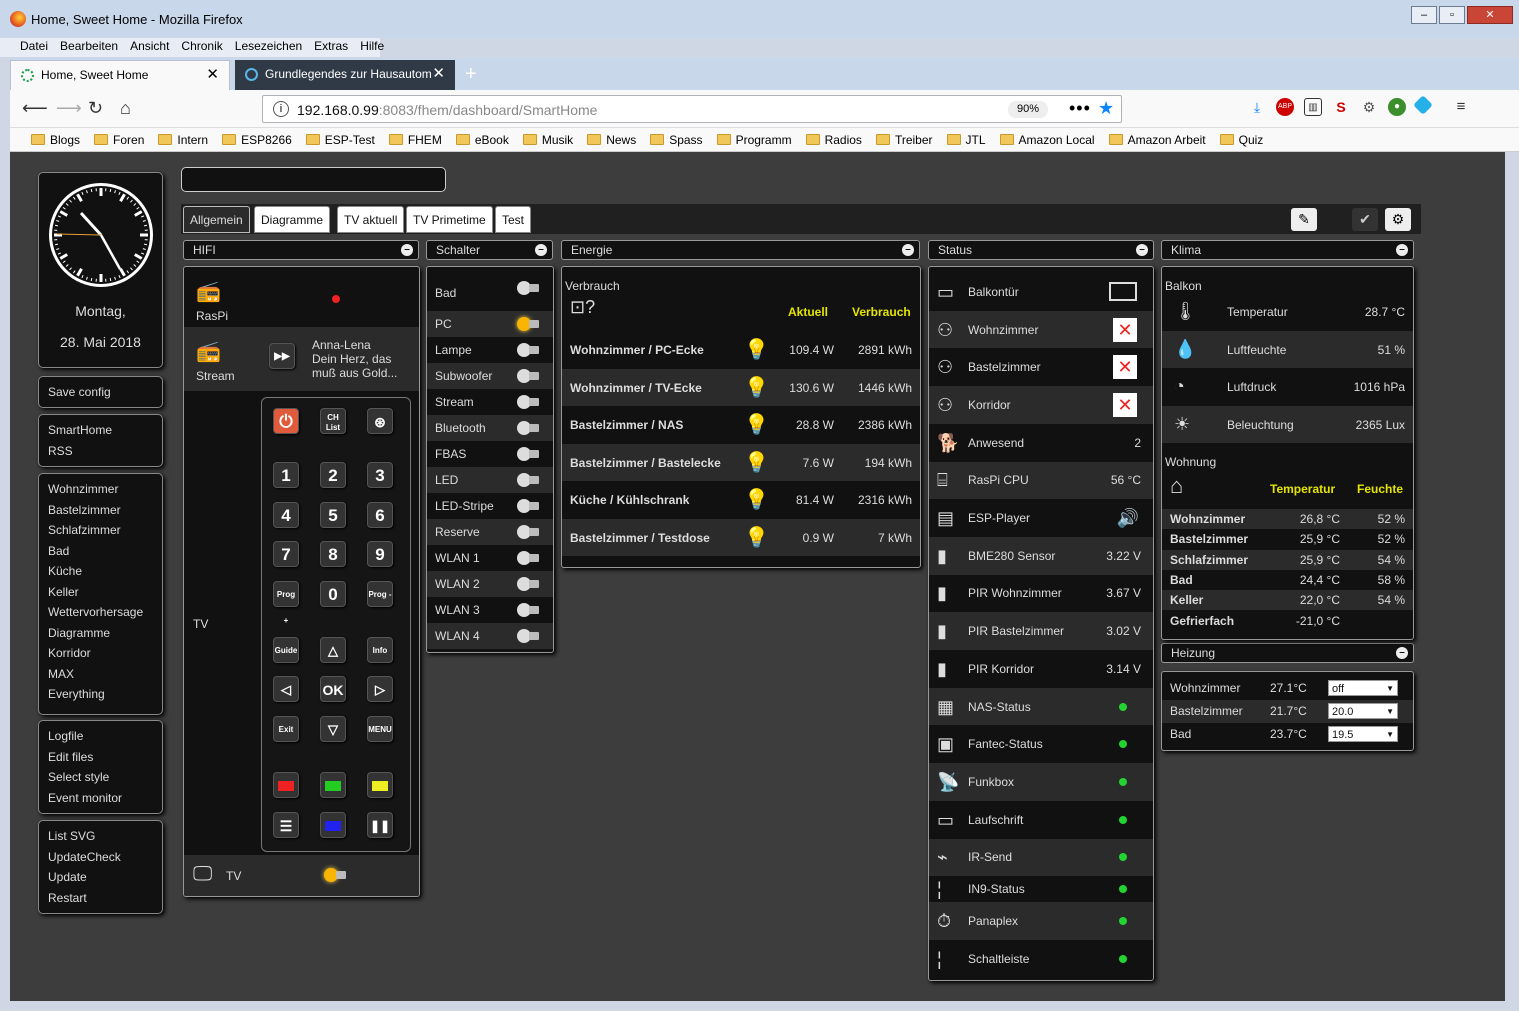 The width and height of the screenshot is (1519, 1011). What do you see at coordinates (1257, 107) in the screenshot?
I see `download-icon: ⤓` at bounding box center [1257, 107].